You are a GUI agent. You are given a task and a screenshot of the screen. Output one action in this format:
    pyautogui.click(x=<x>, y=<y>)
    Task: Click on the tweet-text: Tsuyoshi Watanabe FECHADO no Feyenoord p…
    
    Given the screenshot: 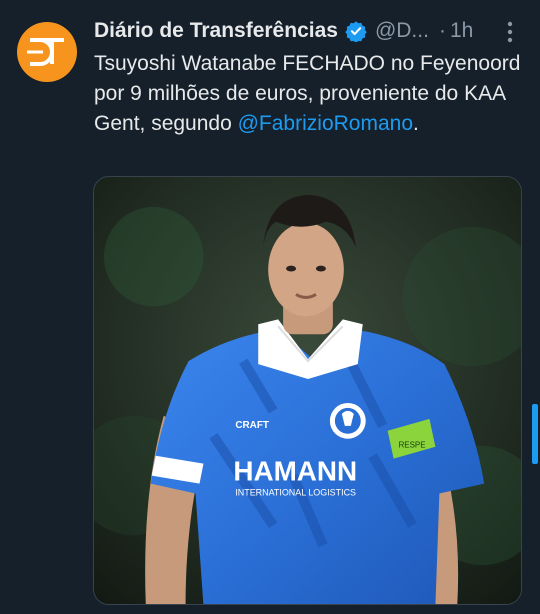 What is the action you would take?
    pyautogui.click(x=309, y=94)
    